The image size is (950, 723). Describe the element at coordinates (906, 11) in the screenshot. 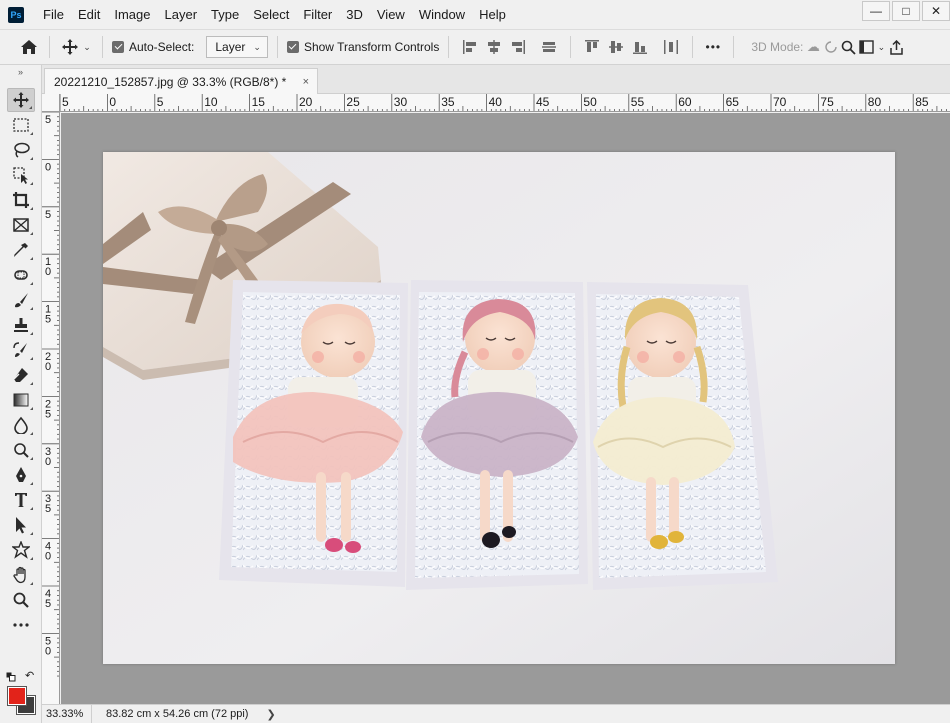

I see `maximize-button: □` at that location.